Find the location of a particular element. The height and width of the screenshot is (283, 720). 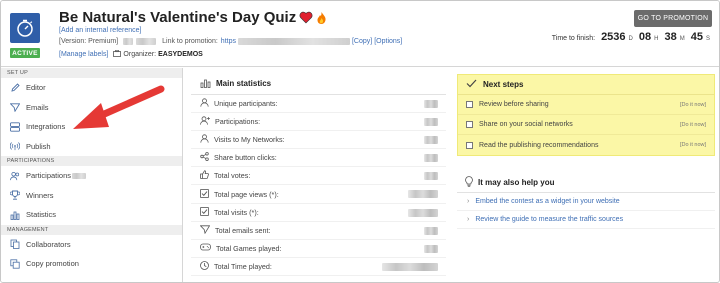

sidebar-item-label: Copy promotion is located at coordinates (52, 264).